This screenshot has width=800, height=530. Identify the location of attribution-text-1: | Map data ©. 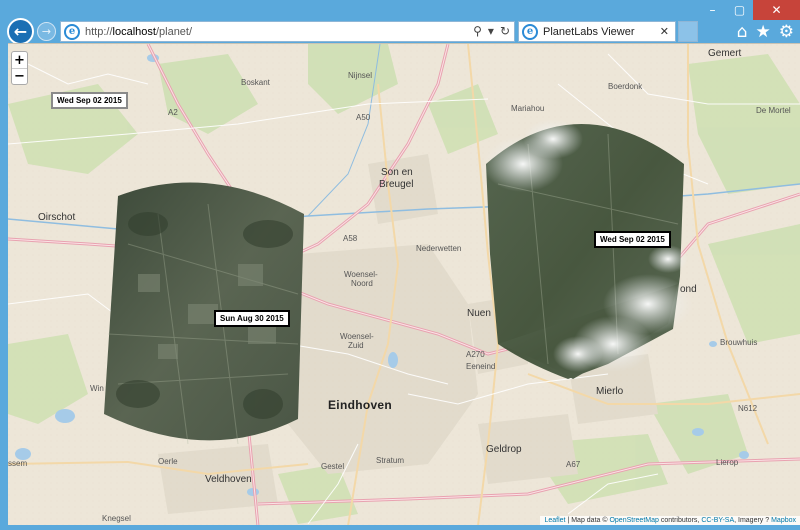
(587, 520).